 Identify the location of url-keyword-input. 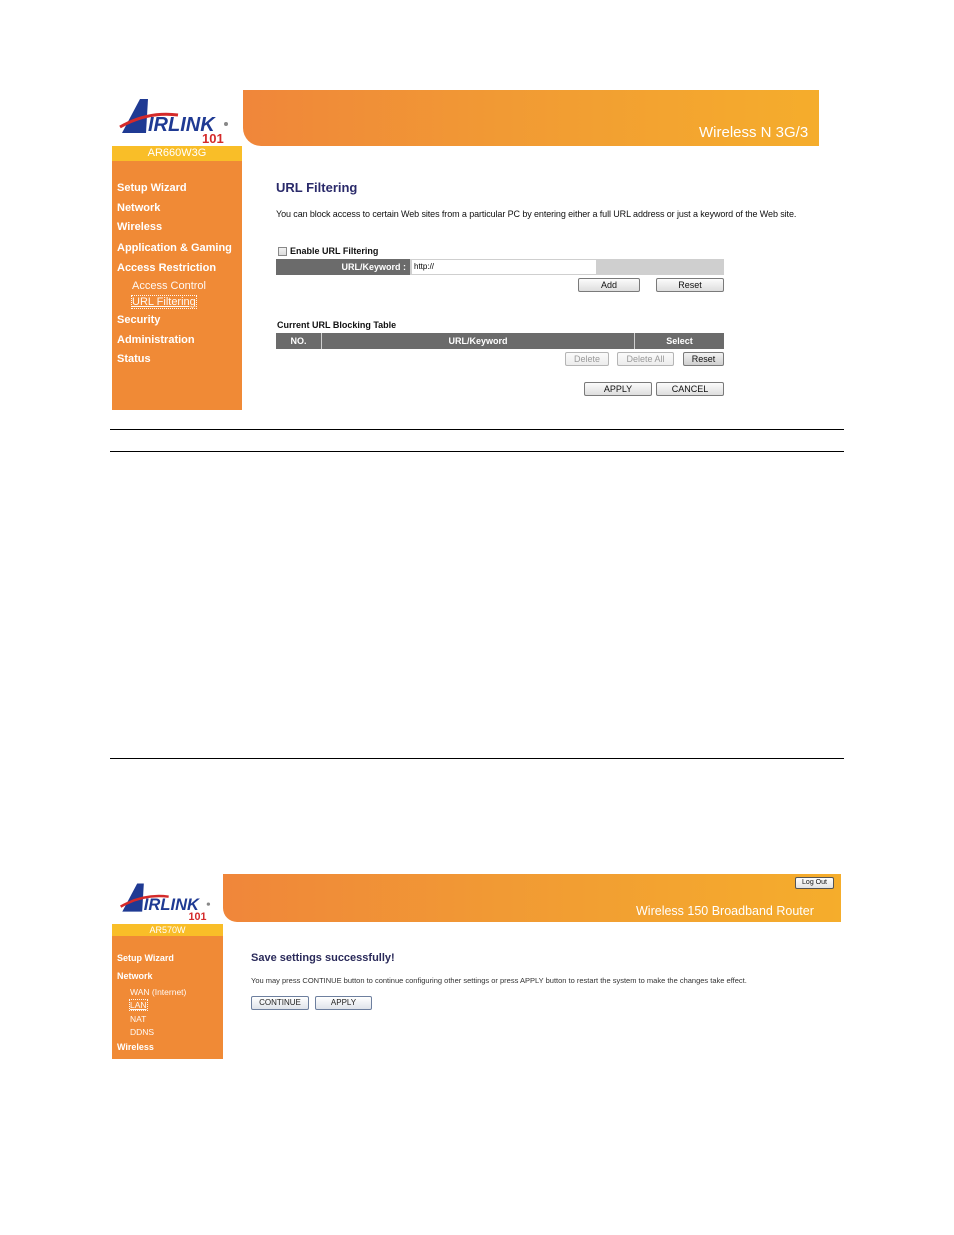
(504, 267).